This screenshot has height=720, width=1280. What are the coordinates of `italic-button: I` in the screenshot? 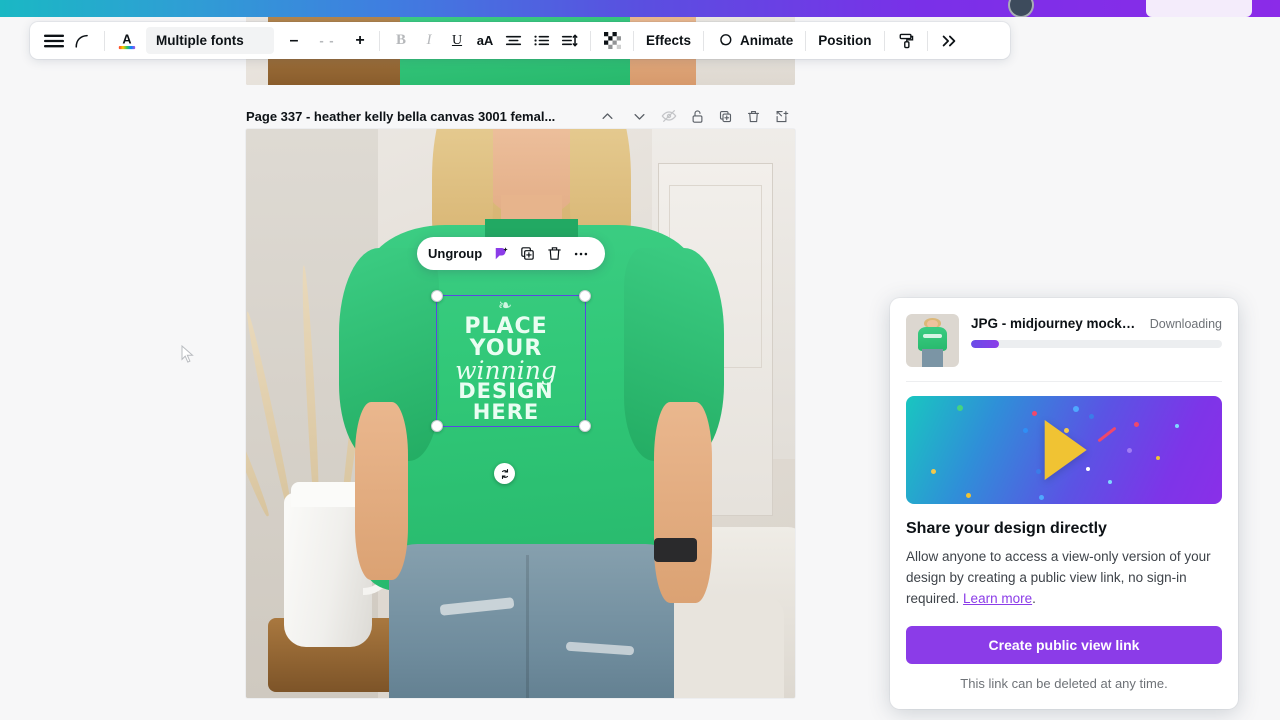 It's located at (429, 41).